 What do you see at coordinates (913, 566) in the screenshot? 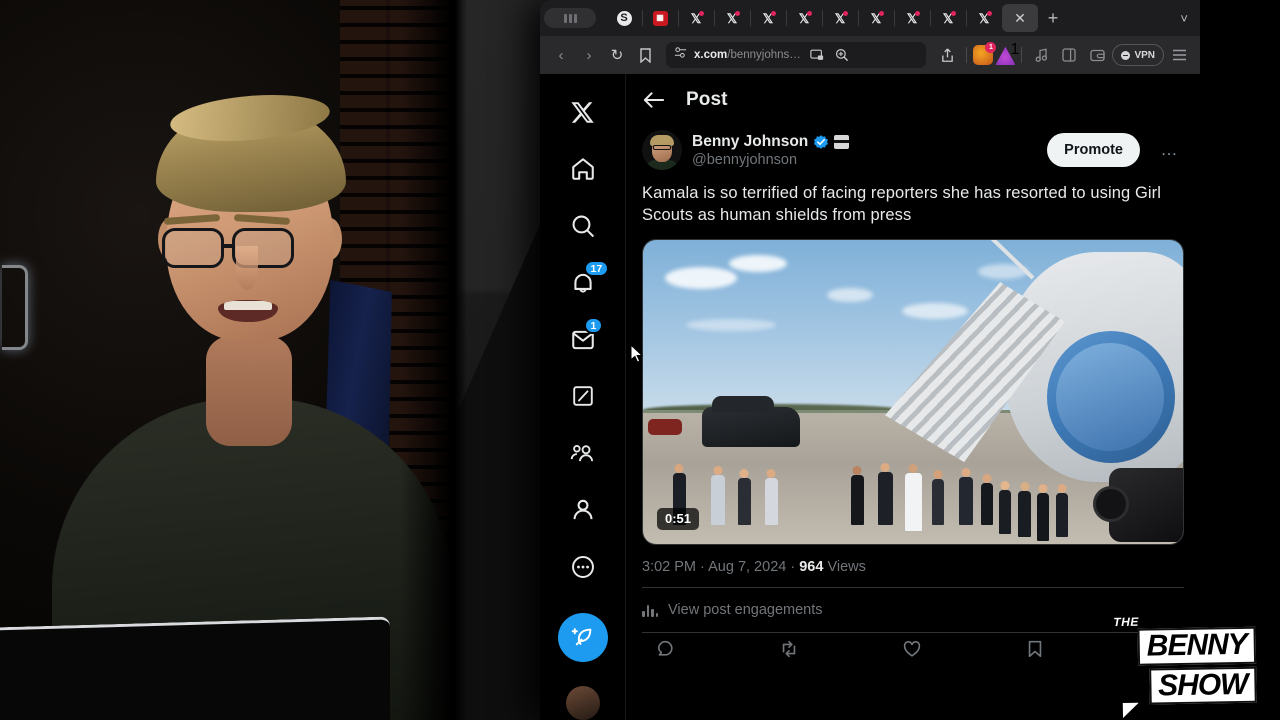
I see `post-meta: 3:02 PM · Aug 7, 2024 · 964 Views` at bounding box center [913, 566].